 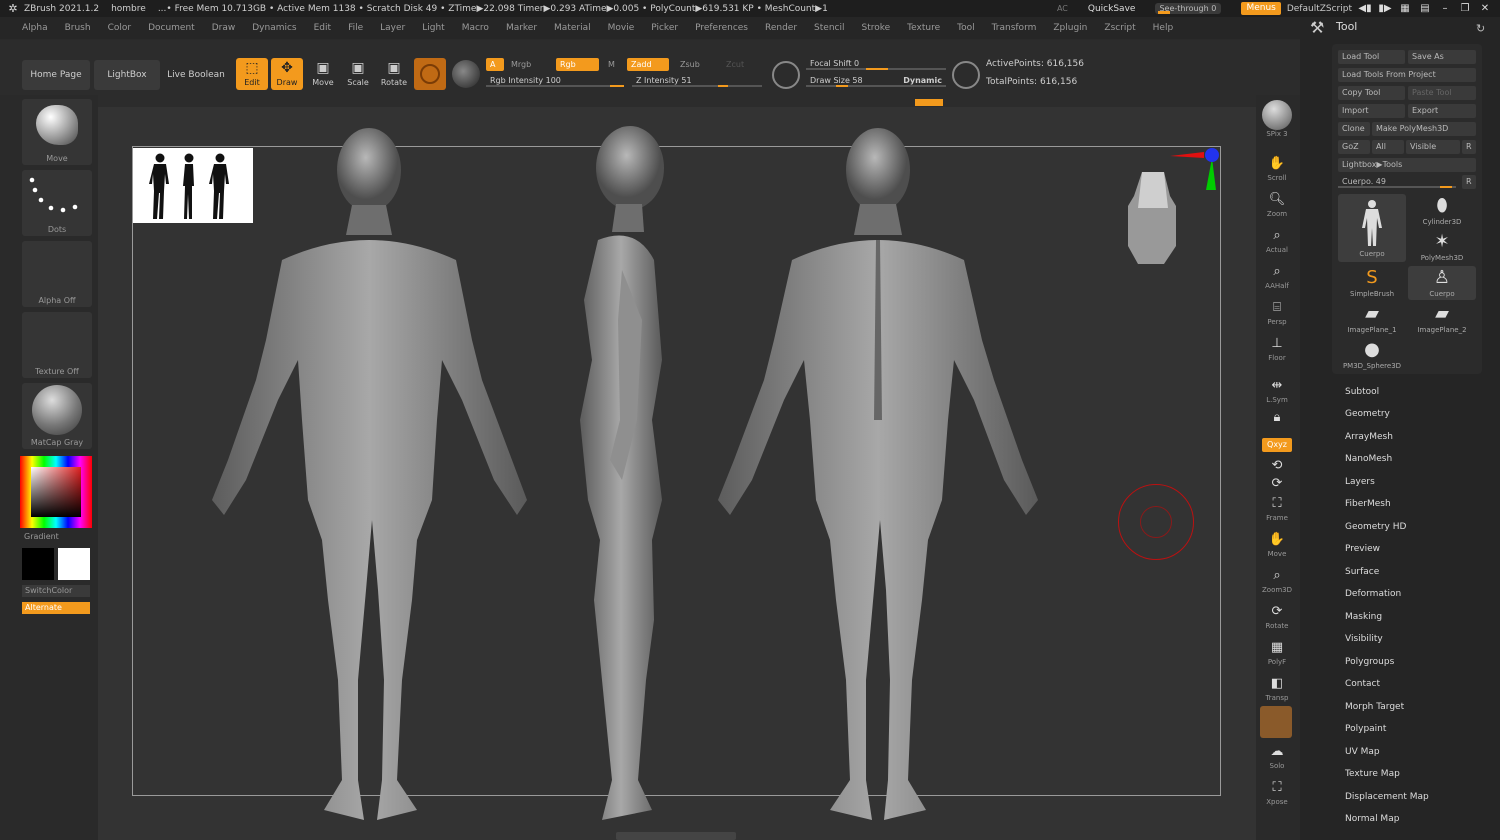 What do you see at coordinates (74, 564) in the screenshot?
I see `secondary-color-swatch` at bounding box center [74, 564].